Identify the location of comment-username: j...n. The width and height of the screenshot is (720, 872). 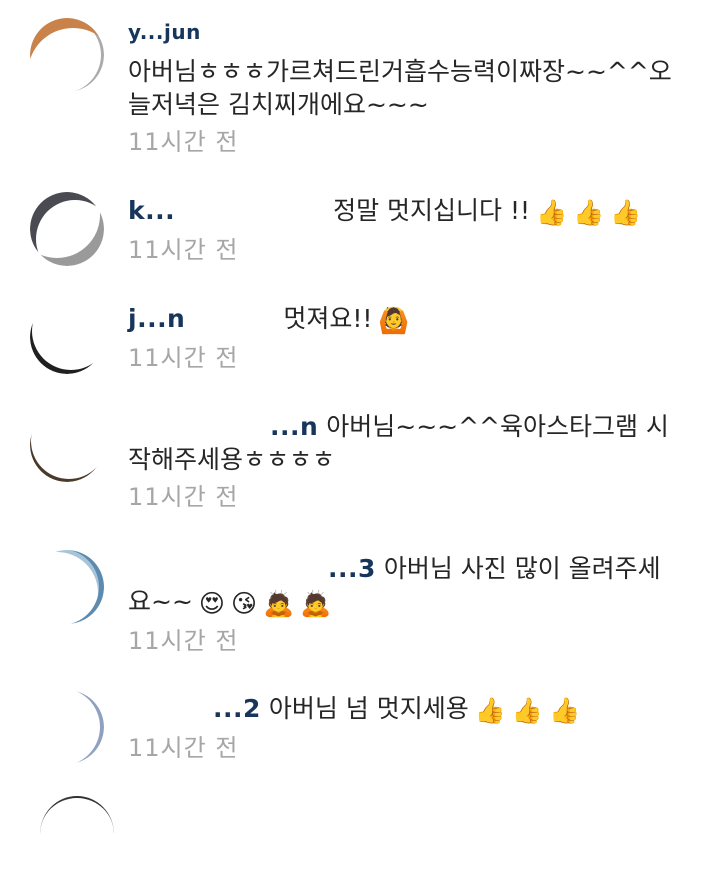
(156, 318).